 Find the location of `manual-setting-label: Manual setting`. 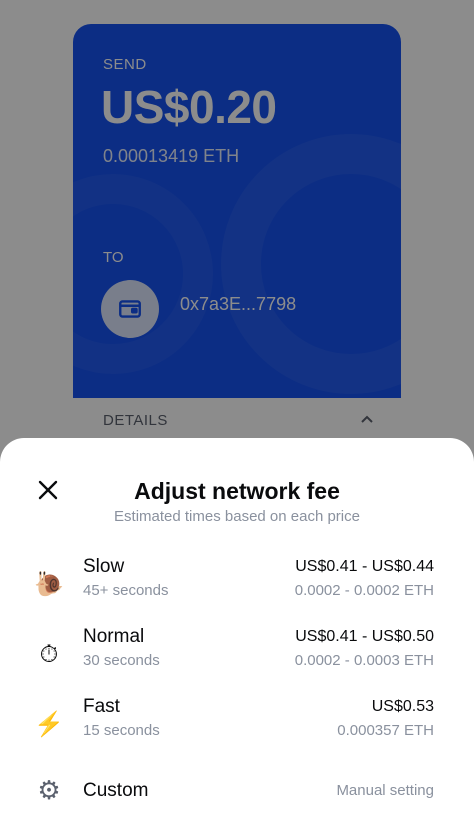

manual-setting-label: Manual setting is located at coordinates (385, 790).